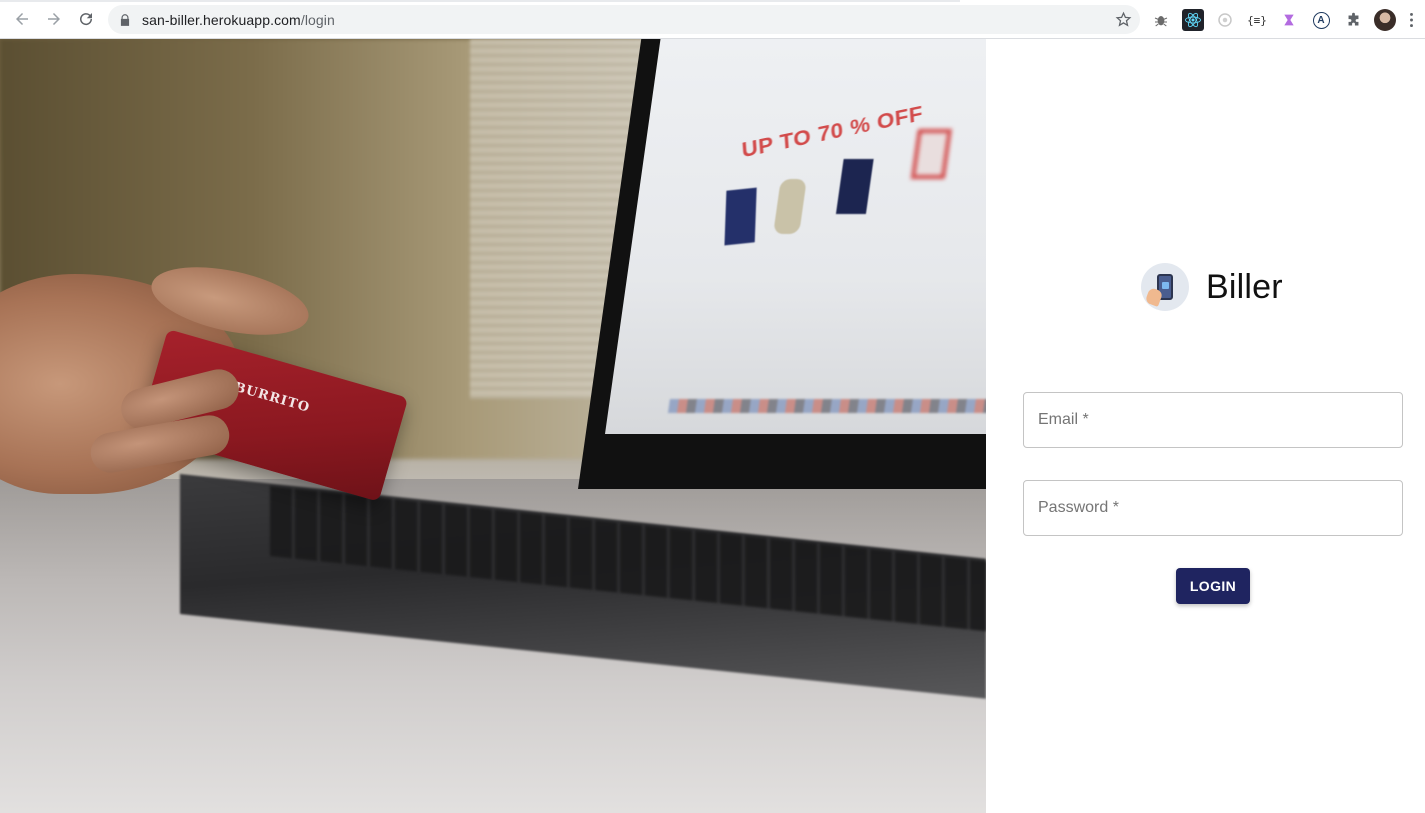 Image resolution: width=1425 pixels, height=813 pixels. I want to click on back-button, so click(22, 19).